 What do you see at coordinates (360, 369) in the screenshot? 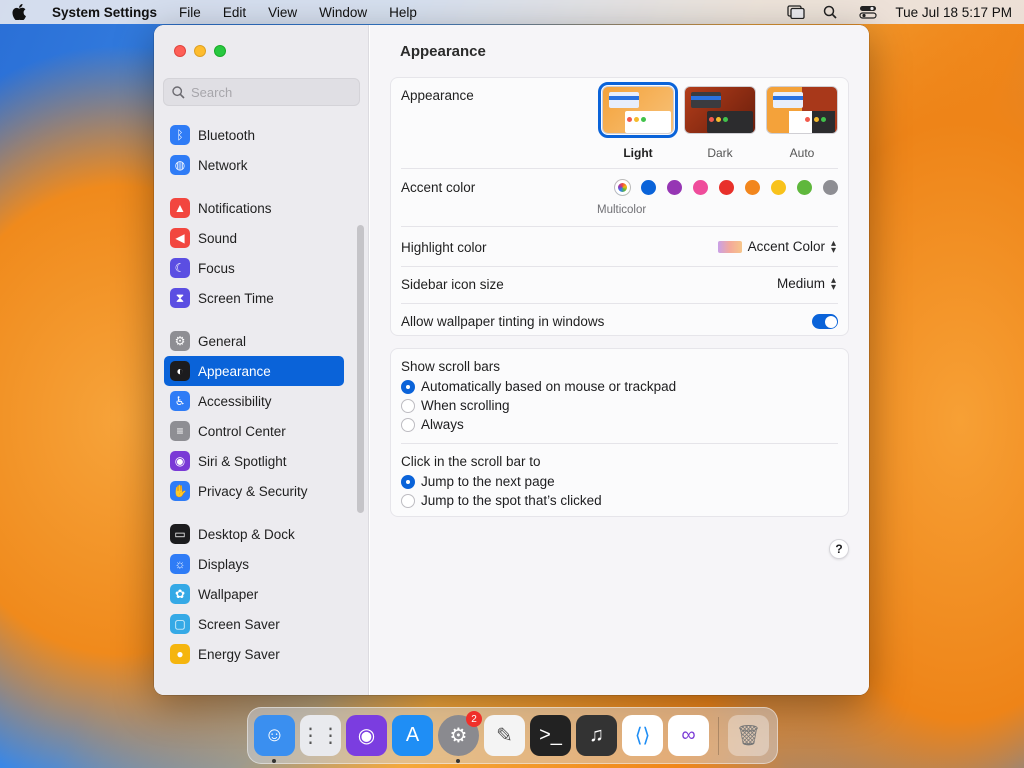
I see `sidebar-scrollbar` at bounding box center [360, 369].